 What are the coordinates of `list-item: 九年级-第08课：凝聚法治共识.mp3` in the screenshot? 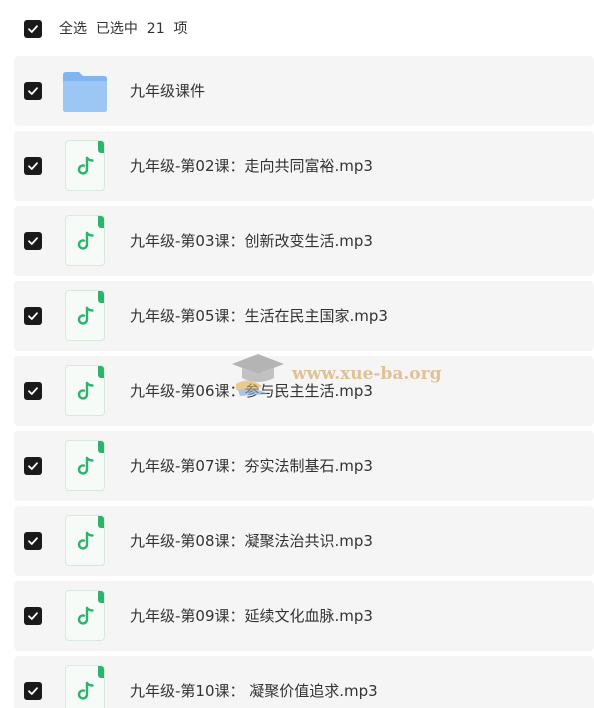 It's located at (304, 541).